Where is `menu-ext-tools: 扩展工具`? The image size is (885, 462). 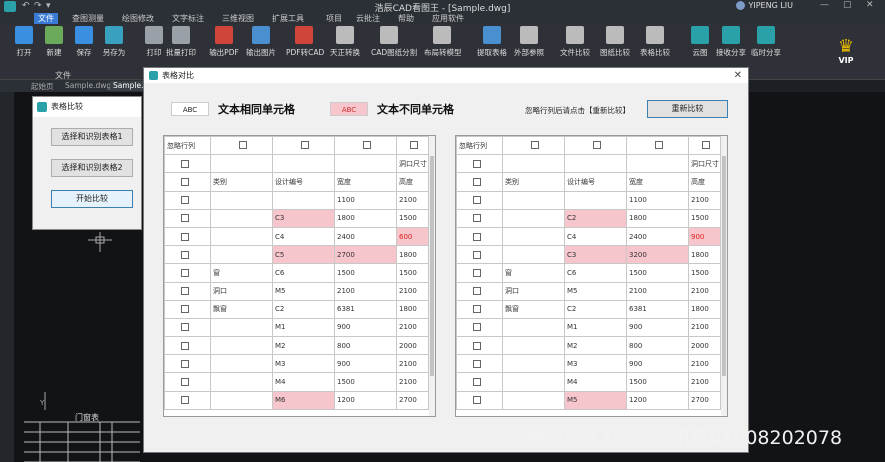 menu-ext-tools: 扩展工具 is located at coordinates (288, 18).